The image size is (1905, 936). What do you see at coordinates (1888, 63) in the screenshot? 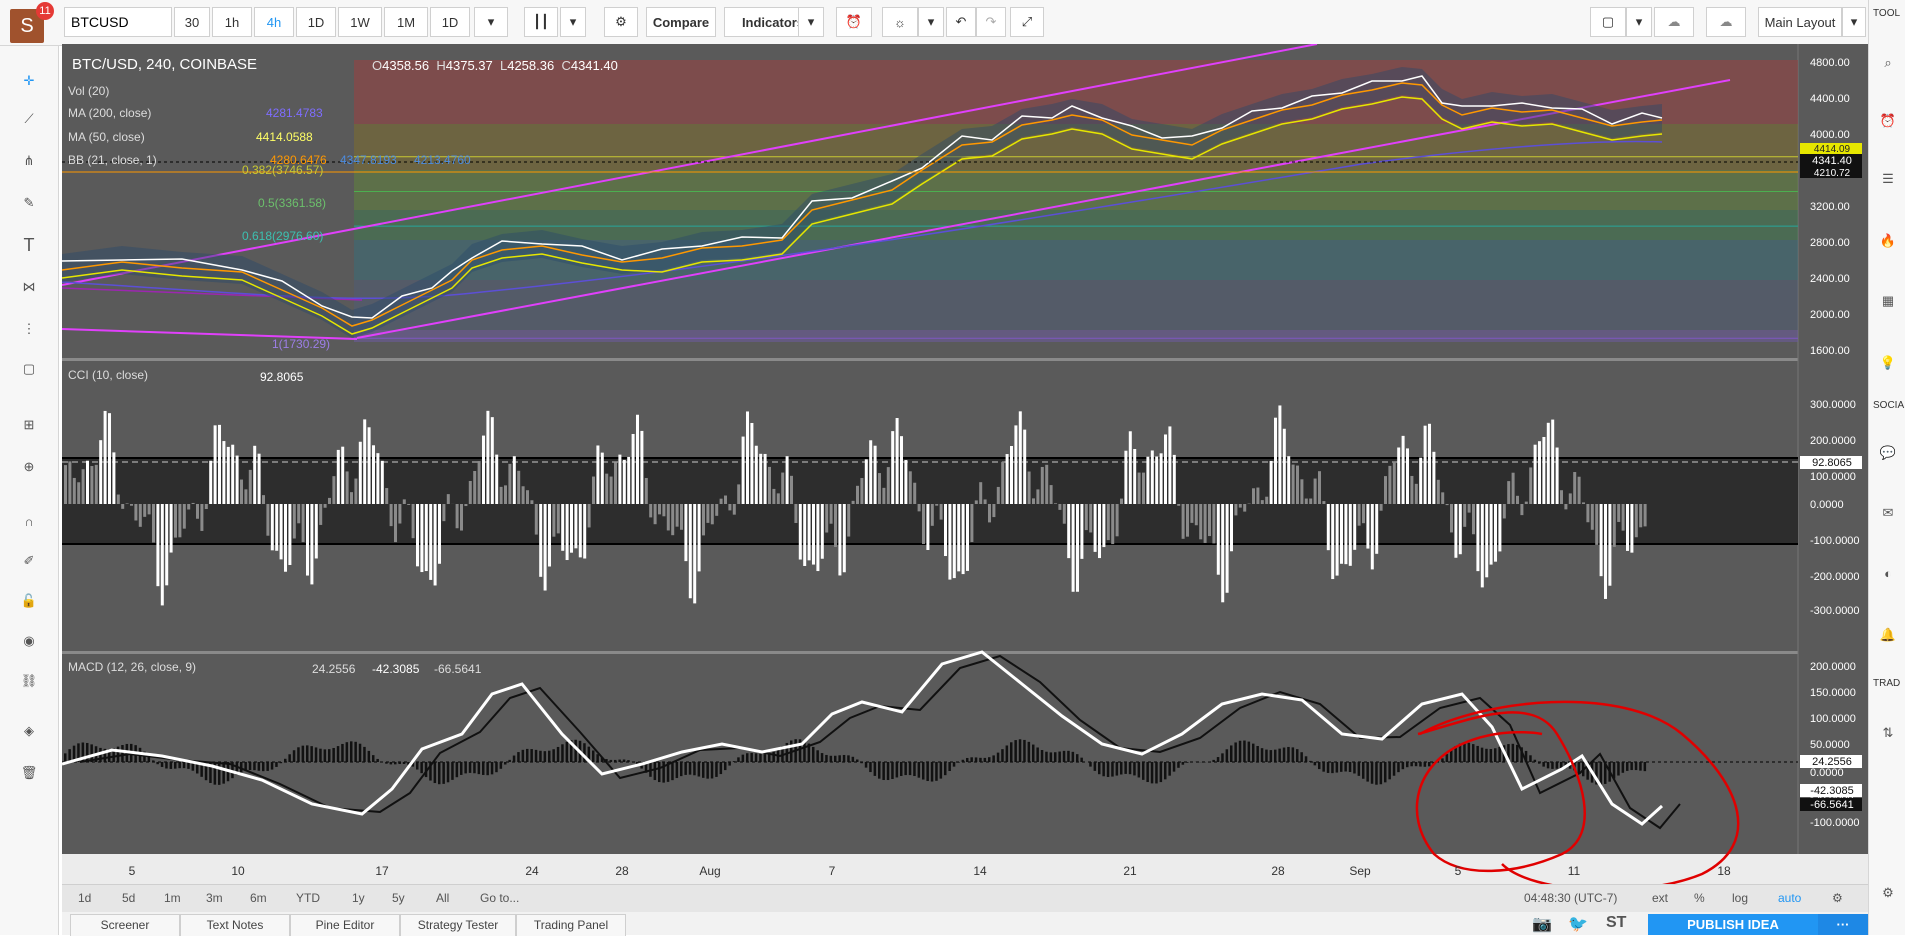
I see `watchlist-icon: ⌕` at bounding box center [1888, 63].